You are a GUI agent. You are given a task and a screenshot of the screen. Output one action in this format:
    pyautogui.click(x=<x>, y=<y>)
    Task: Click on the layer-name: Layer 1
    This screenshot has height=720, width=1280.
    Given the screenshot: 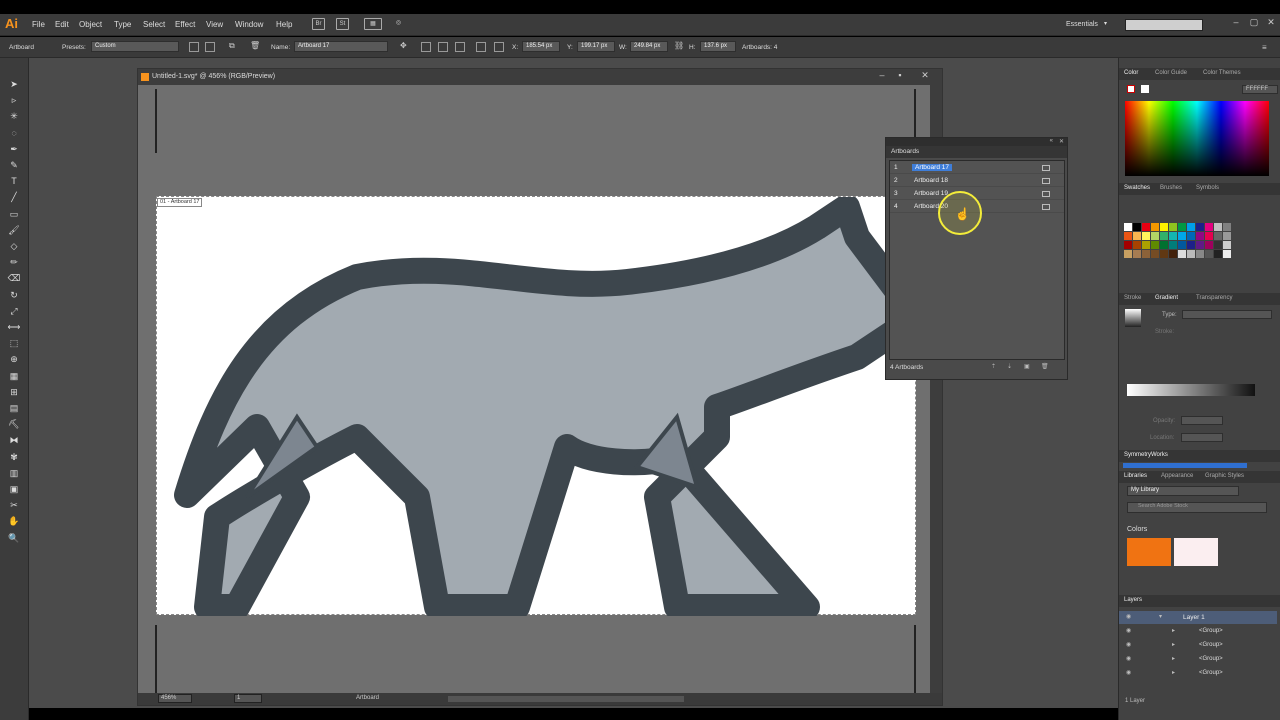 What is the action you would take?
    pyautogui.click(x=1194, y=617)
    